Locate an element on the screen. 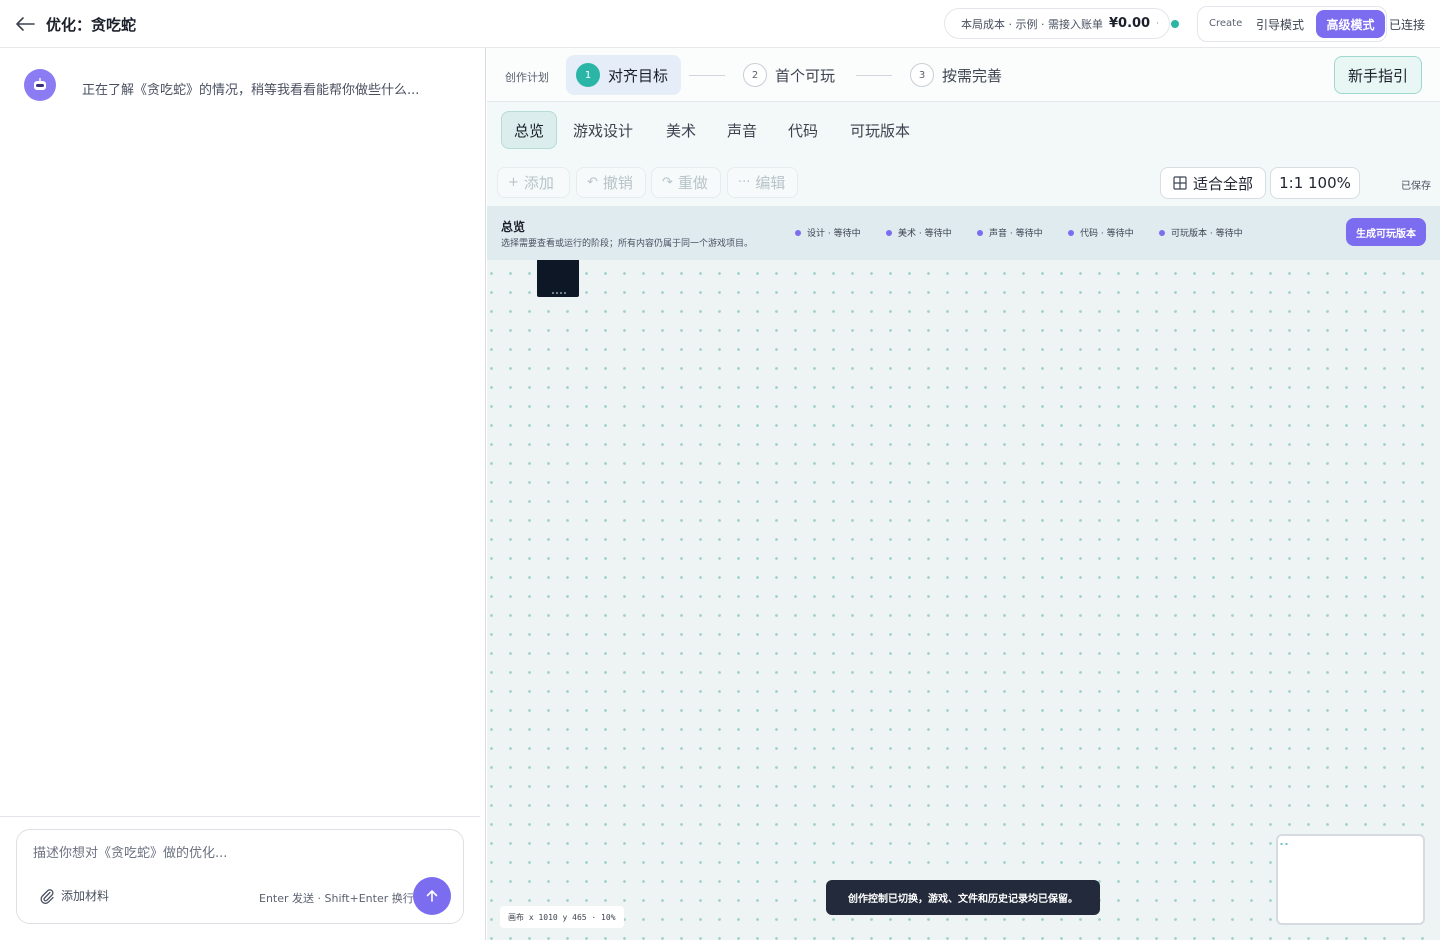 The width and height of the screenshot is (1440, 940). stage-status-design: 设计 · 等待中 is located at coordinates (828, 232).